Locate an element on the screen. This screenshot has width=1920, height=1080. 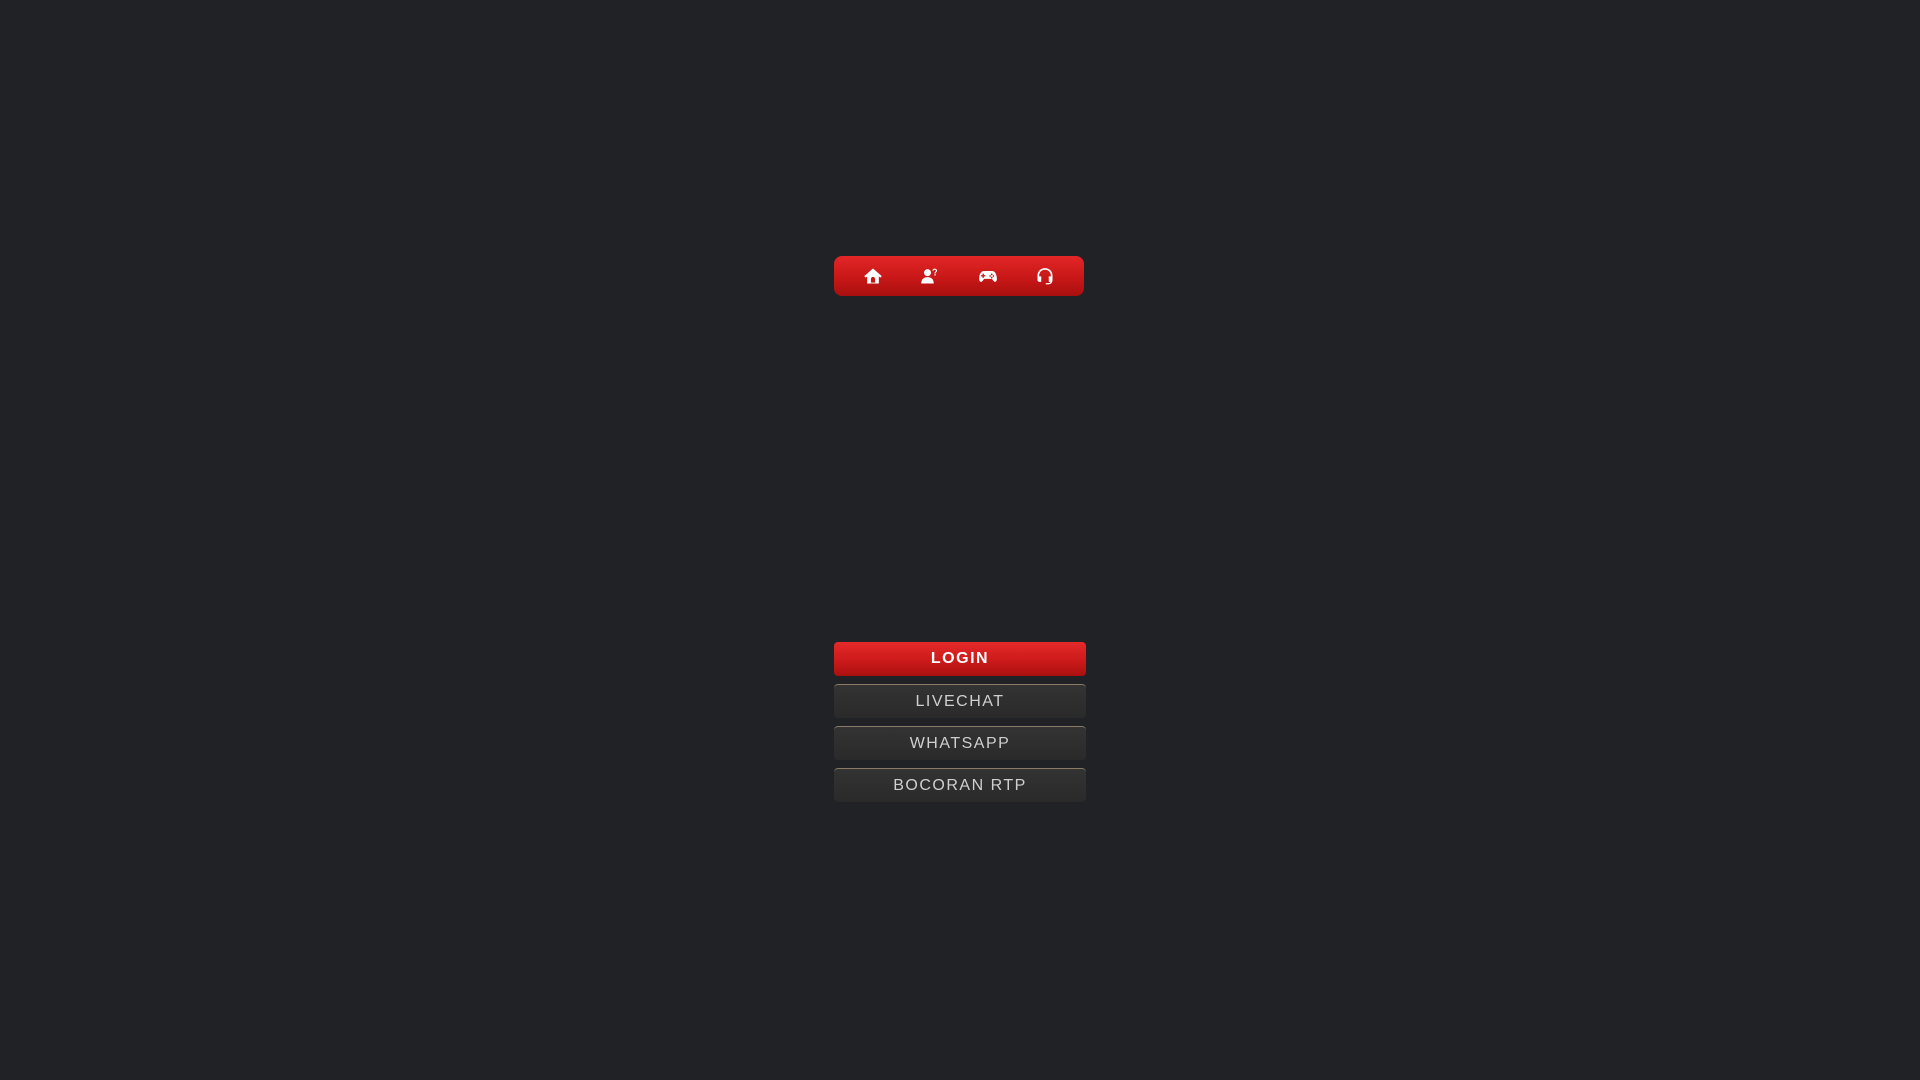
action-buttons: LOGIN LIVECHAT WHATSAPP BOCORAN RTP is located at coordinates (960, 722).